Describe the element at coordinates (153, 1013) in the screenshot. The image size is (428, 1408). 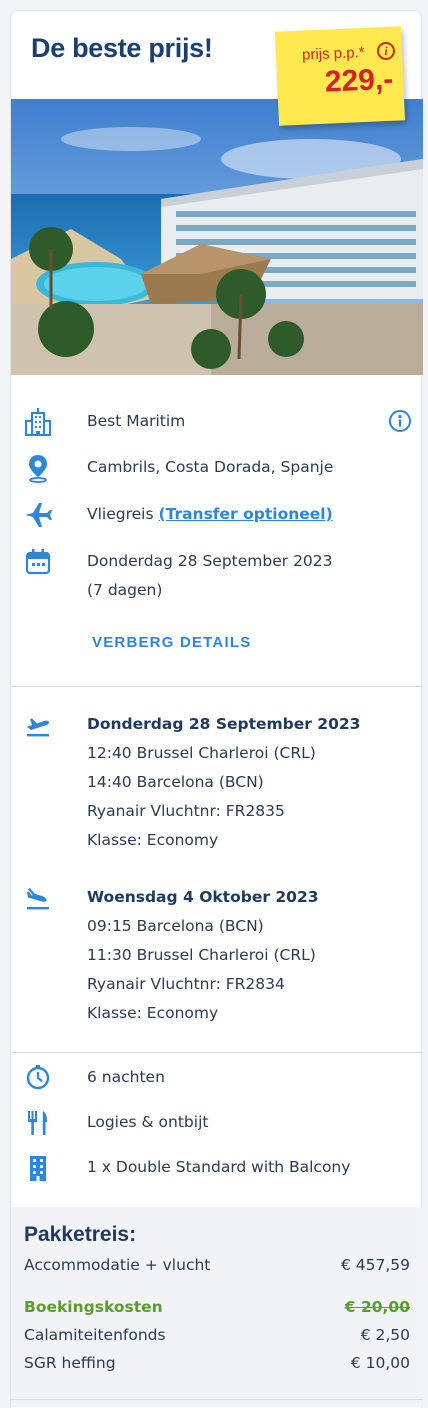
I see `flight-return-class: Klasse: Economy` at that location.